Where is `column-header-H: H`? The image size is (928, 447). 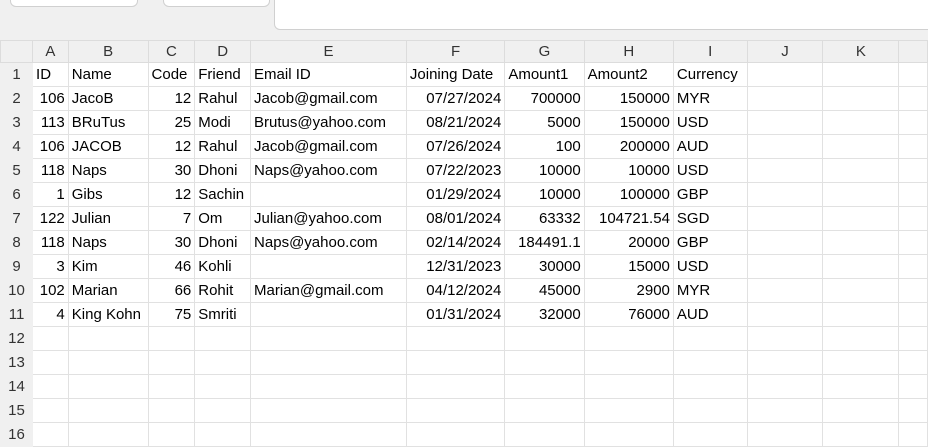 column-header-H: H is located at coordinates (628, 51).